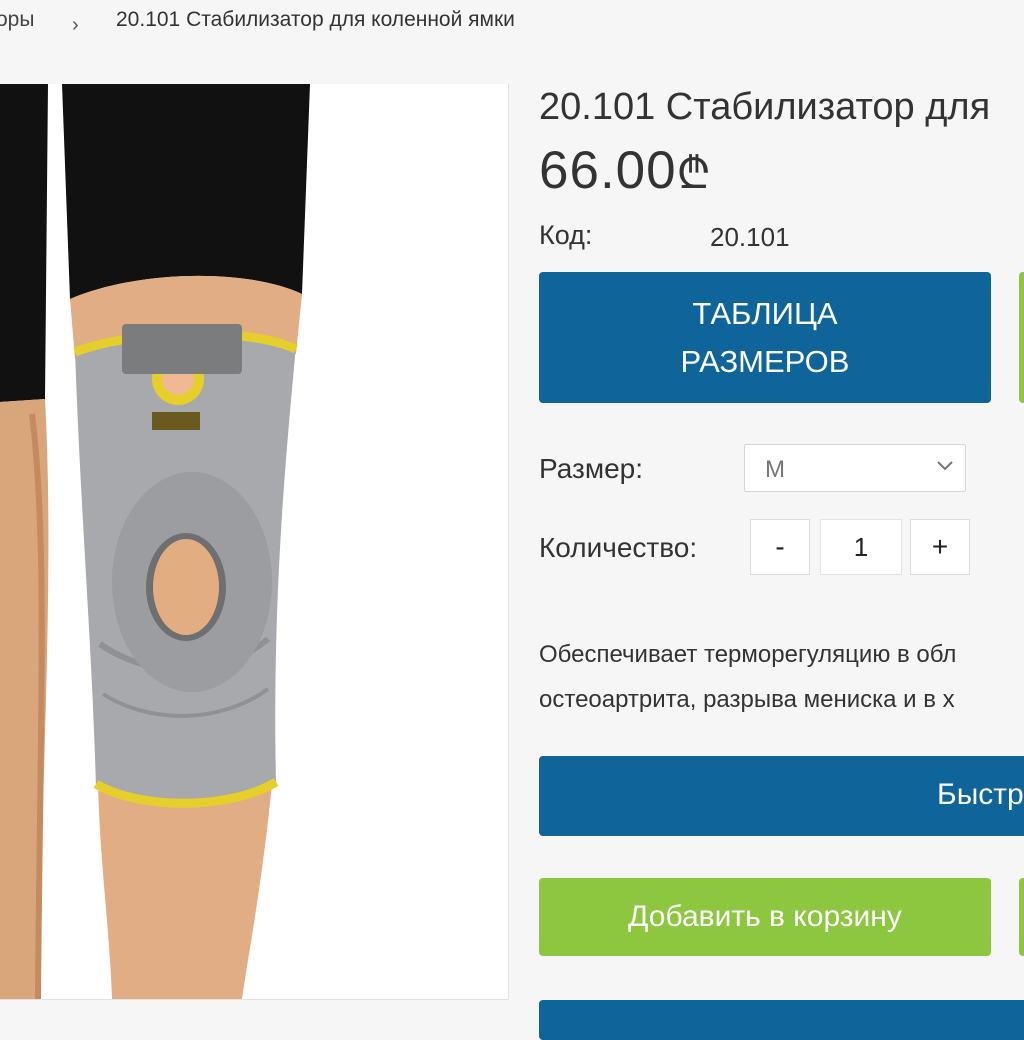 The image size is (1024, 1040). I want to click on product-code-value: 20.101, so click(750, 237).